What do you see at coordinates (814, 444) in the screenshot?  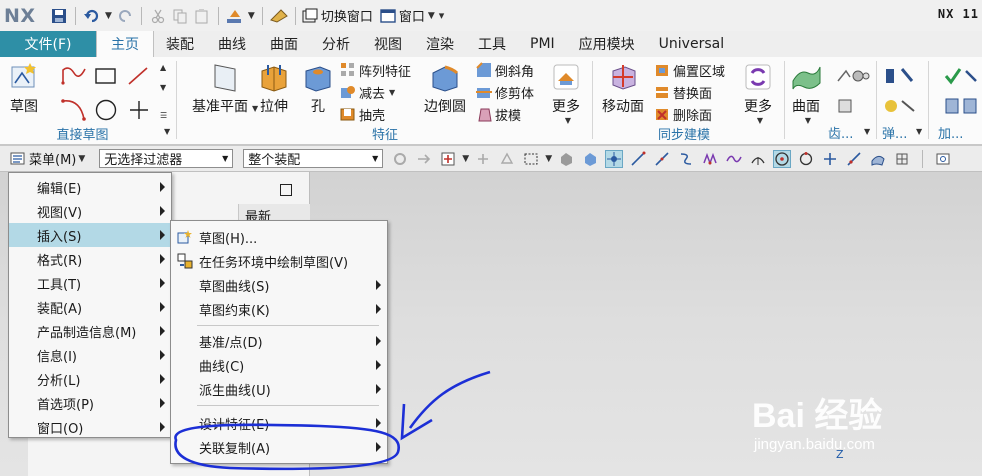 I see `baidu-url: jingyan.baidu.com` at bounding box center [814, 444].